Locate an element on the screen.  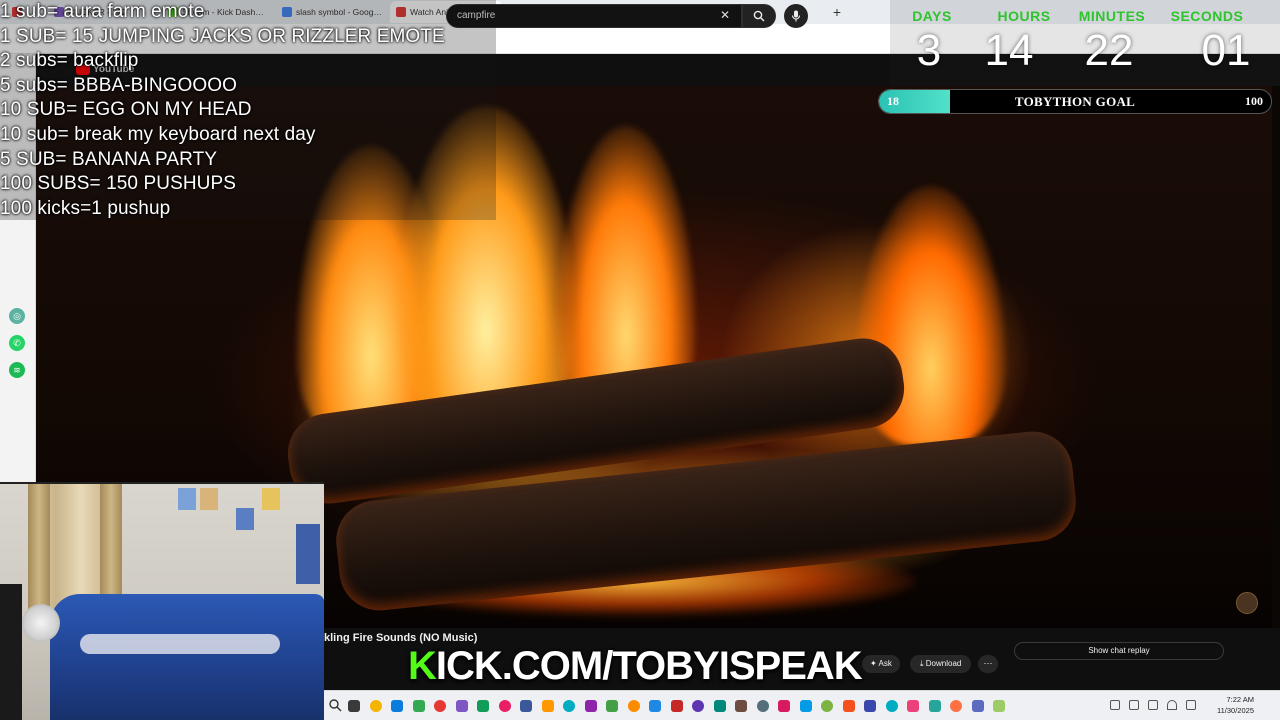
wifi-icon is located at coordinates (1172, 705).